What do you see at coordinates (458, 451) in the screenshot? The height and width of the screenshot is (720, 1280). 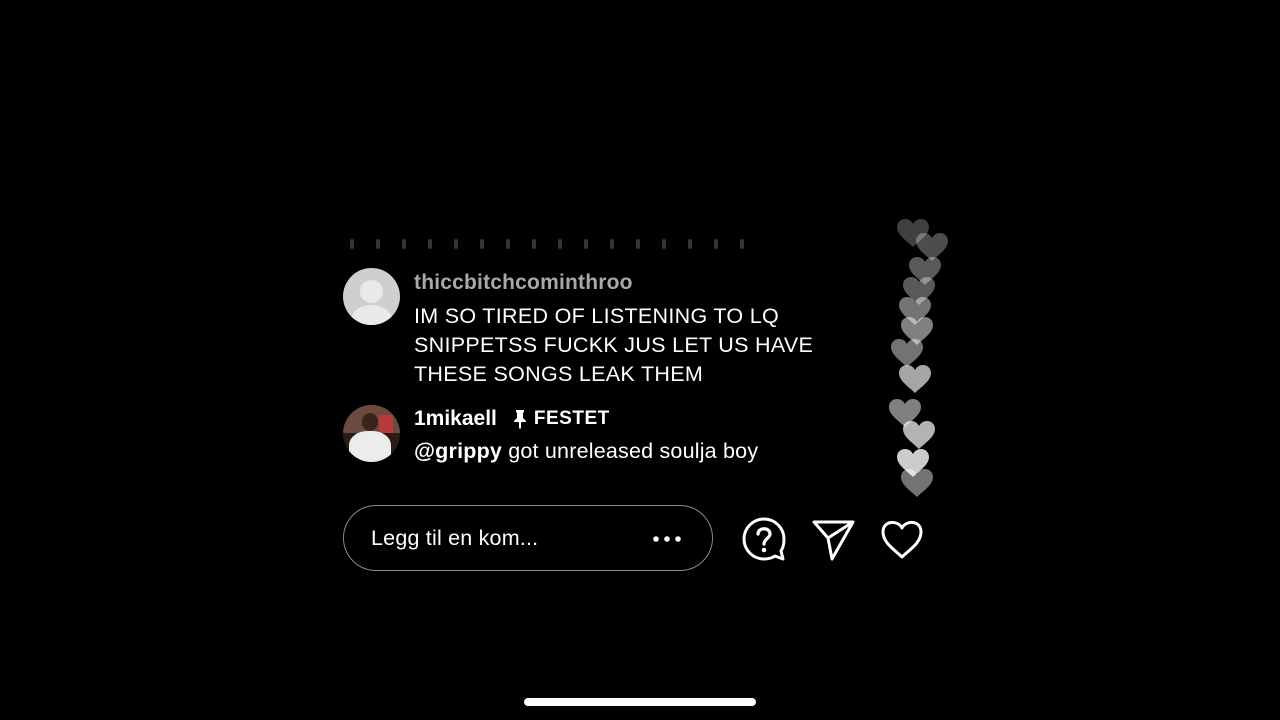 I see `mention-link: @grippy` at bounding box center [458, 451].